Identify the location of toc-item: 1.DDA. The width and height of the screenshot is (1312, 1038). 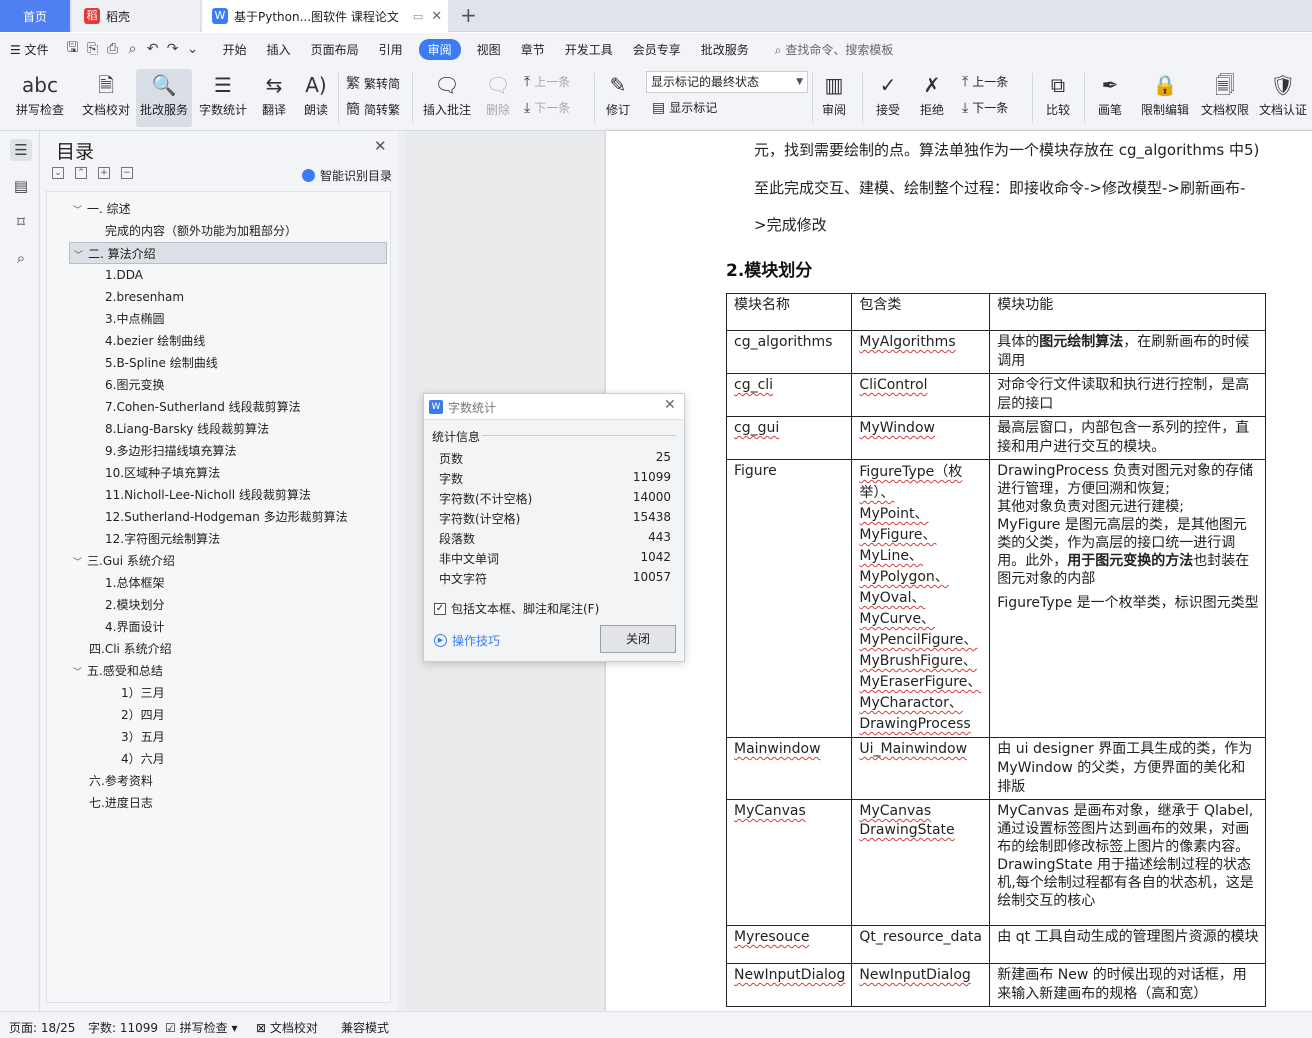
(124, 275).